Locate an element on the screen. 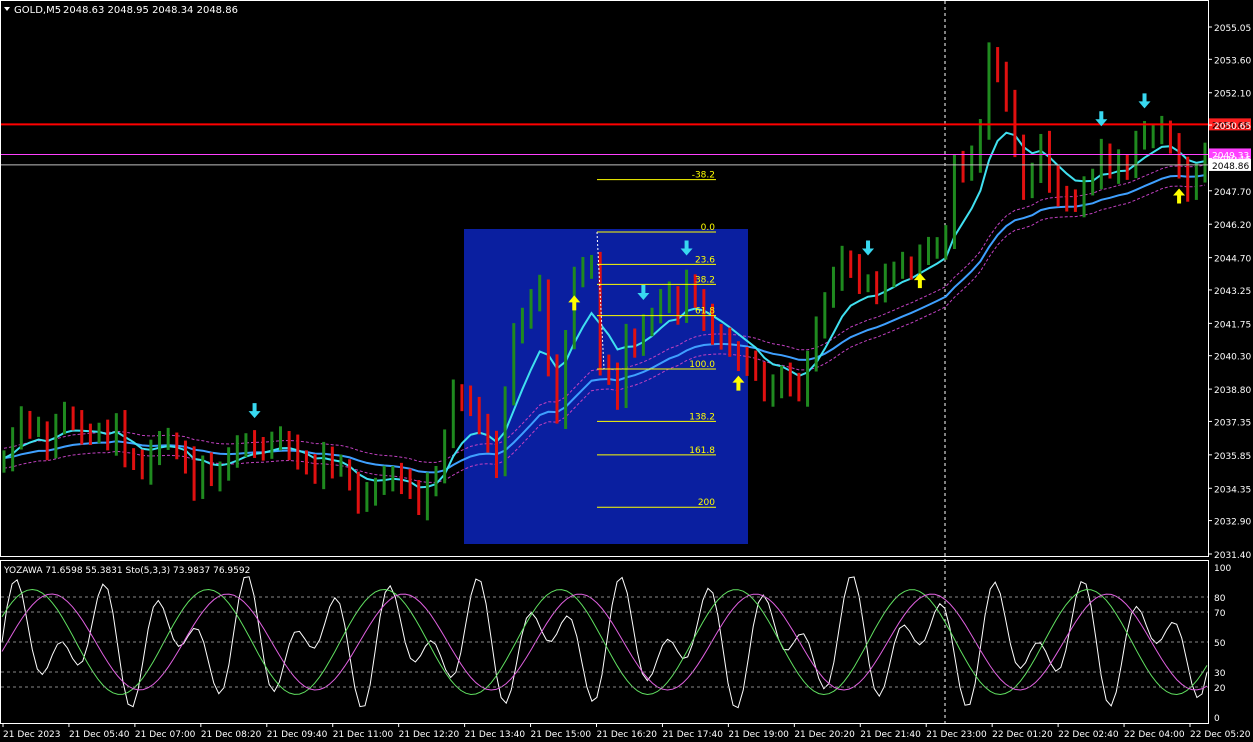  price-tick-label: 2050.65 is located at coordinates (1232, 127).